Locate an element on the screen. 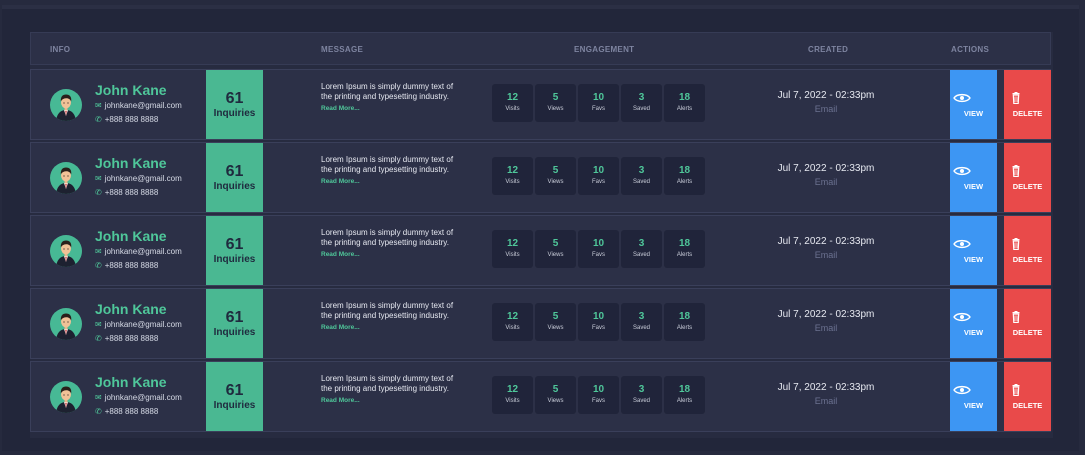 The height and width of the screenshot is (455, 1085). user-avatar-icon is located at coordinates (66, 253).